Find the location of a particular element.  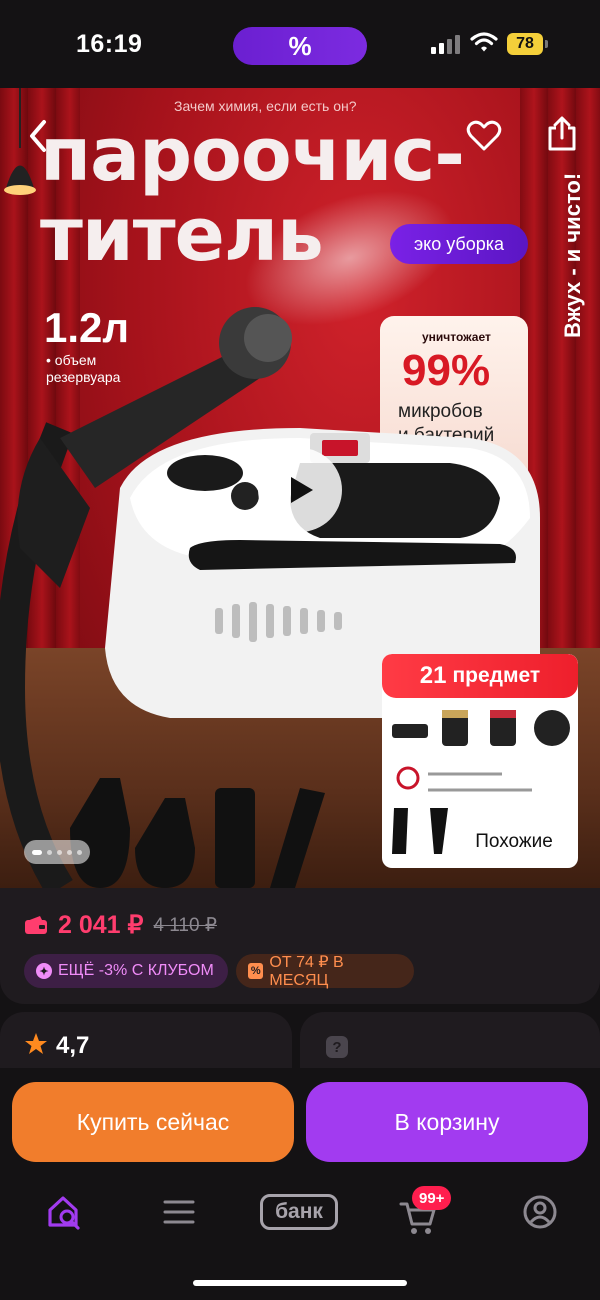

promo-pill: % is located at coordinates (300, 46).